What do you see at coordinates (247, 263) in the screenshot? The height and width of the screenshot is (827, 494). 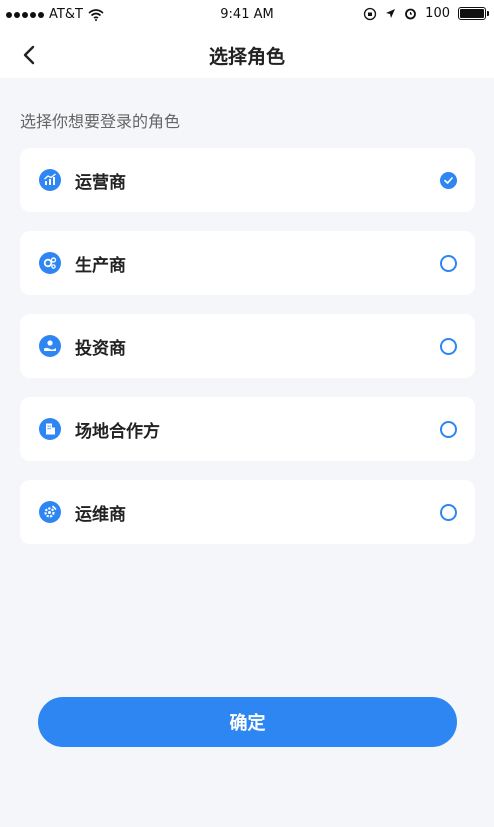 I see `role-option-manufacturer: 生产商` at bounding box center [247, 263].